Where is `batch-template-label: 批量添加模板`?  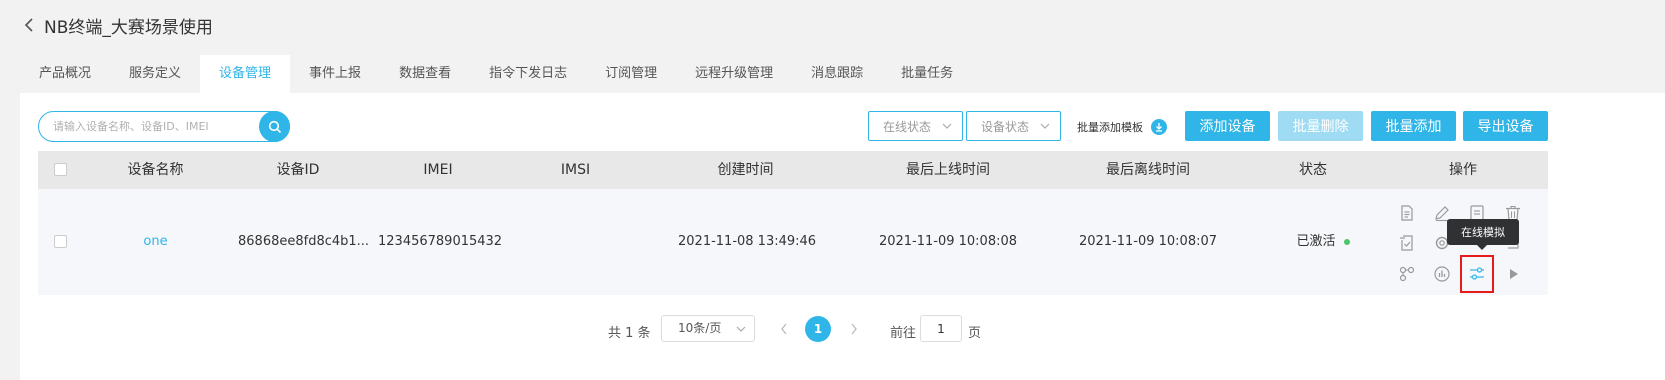 batch-template-label: 批量添加模板 is located at coordinates (1110, 127).